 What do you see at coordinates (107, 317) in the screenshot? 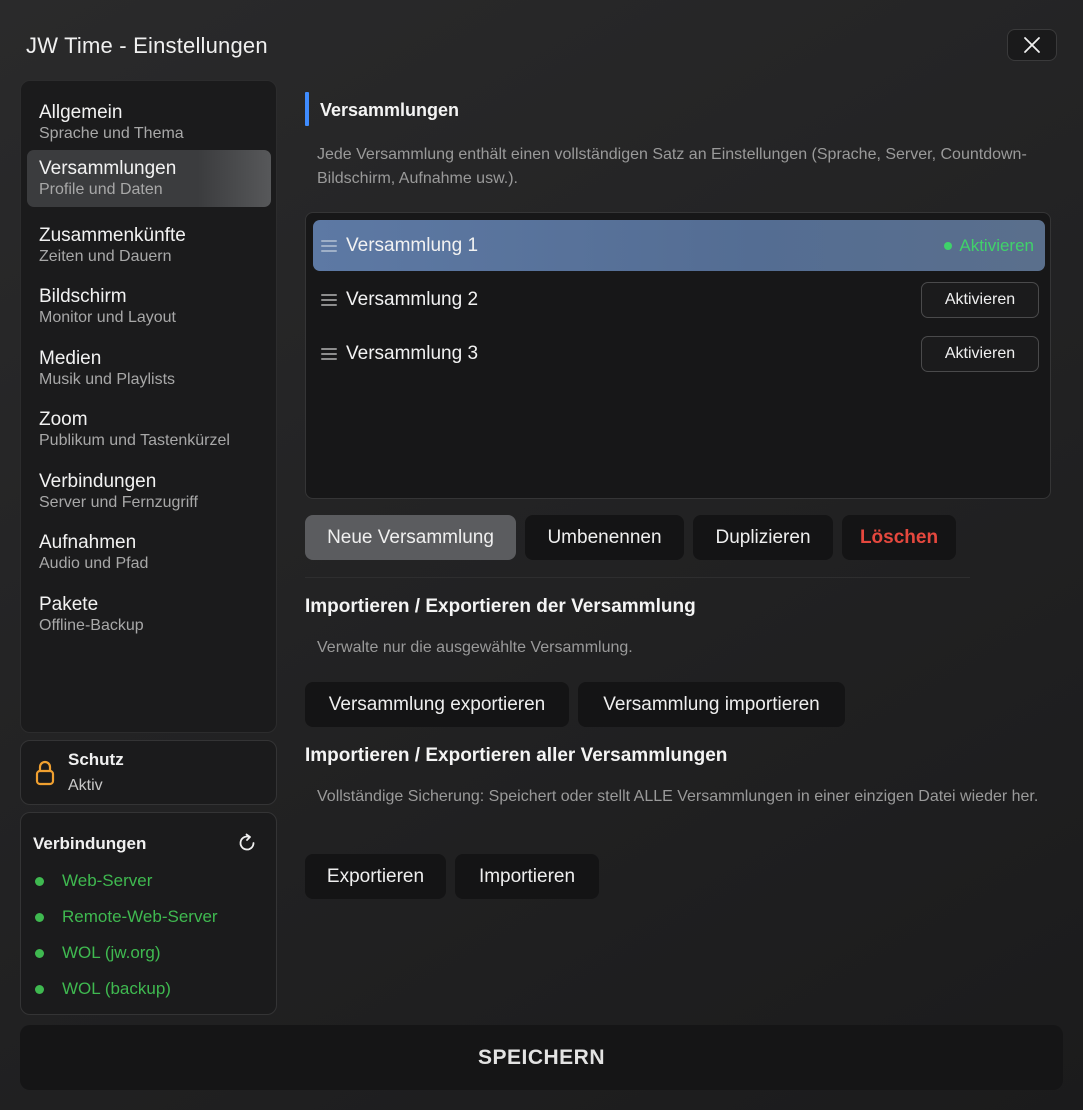
I see `sidebar-item-sublabel: Monitor und Layout` at bounding box center [107, 317].